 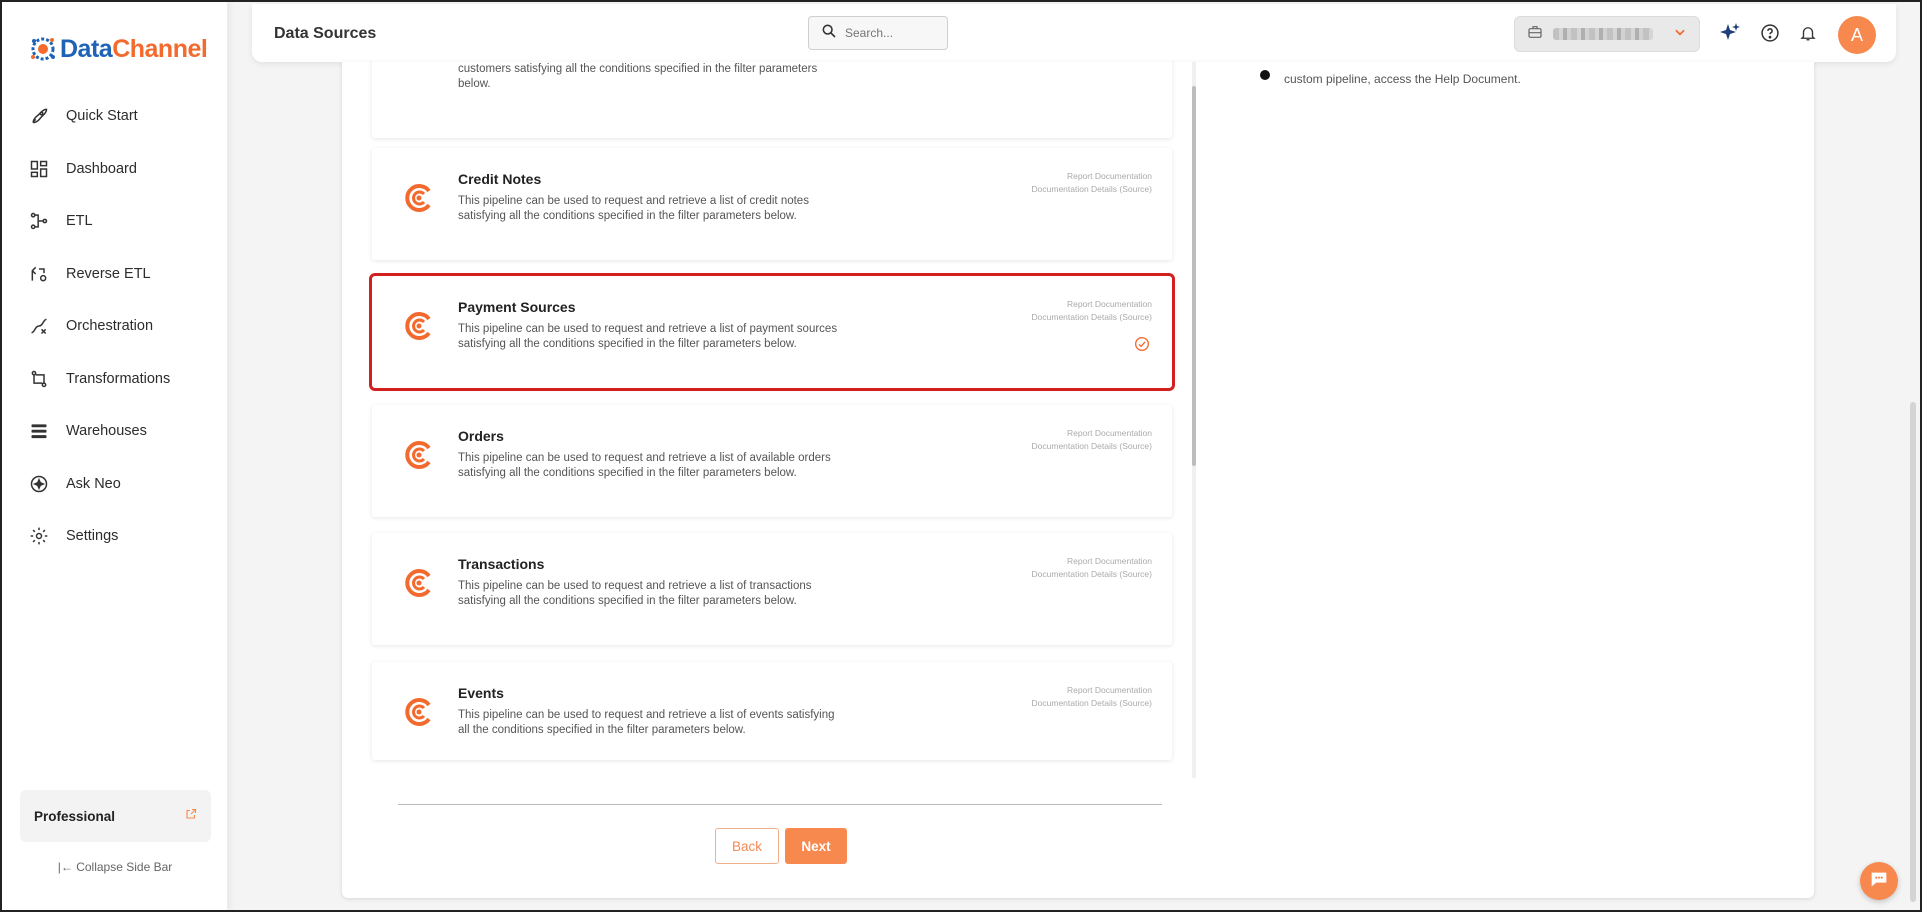 I want to click on organization-selector, so click(x=1607, y=34).